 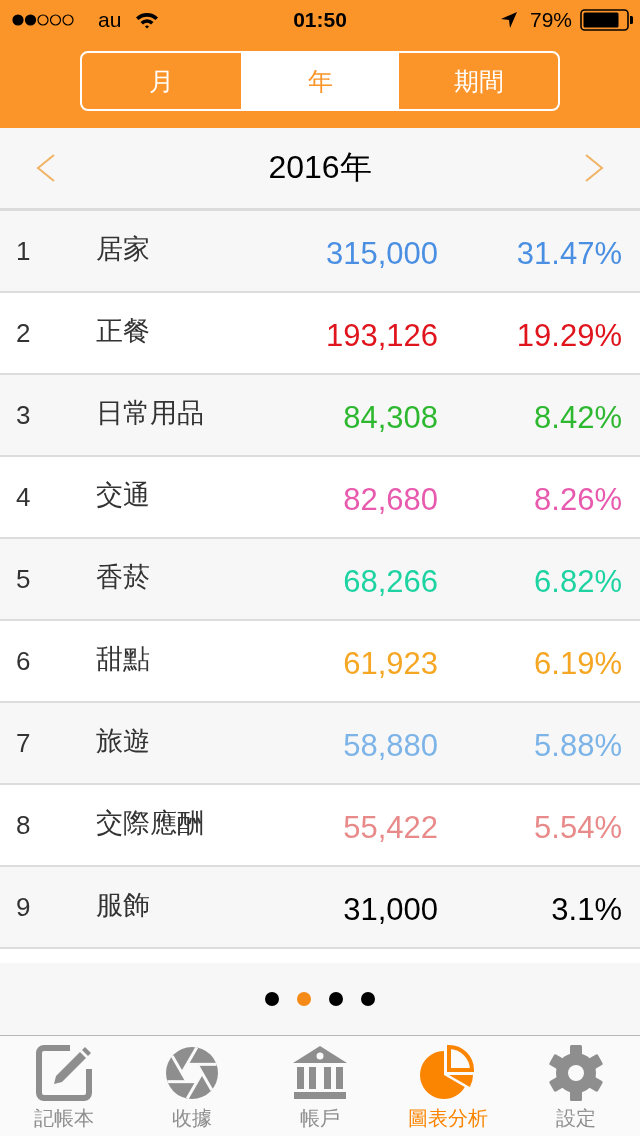 I want to click on tab-item: 記帳本, so click(x=64, y=1086).